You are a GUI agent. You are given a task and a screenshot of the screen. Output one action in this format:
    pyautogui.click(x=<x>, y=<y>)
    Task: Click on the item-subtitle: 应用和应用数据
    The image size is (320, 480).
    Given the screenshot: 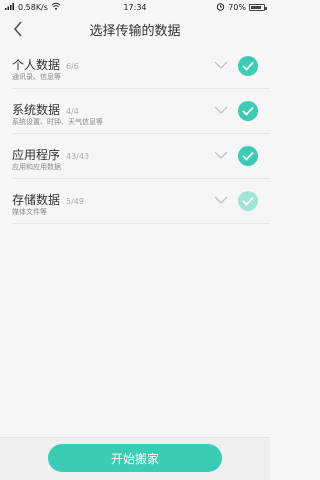 What is the action you would take?
    pyautogui.click(x=36, y=167)
    